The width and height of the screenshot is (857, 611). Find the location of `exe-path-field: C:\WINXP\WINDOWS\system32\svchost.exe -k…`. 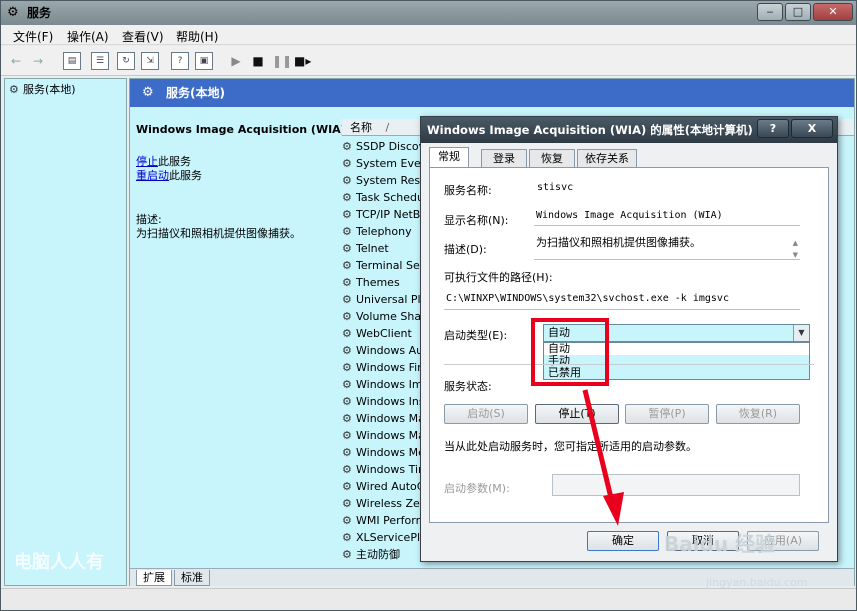

exe-path-field: C:\WINXP\WINDOWS\system32\svchost.exe -k… is located at coordinates (622, 300).